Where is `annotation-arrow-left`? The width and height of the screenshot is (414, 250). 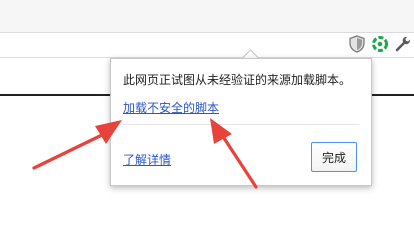 annotation-arrow-left is located at coordinates (77, 145).